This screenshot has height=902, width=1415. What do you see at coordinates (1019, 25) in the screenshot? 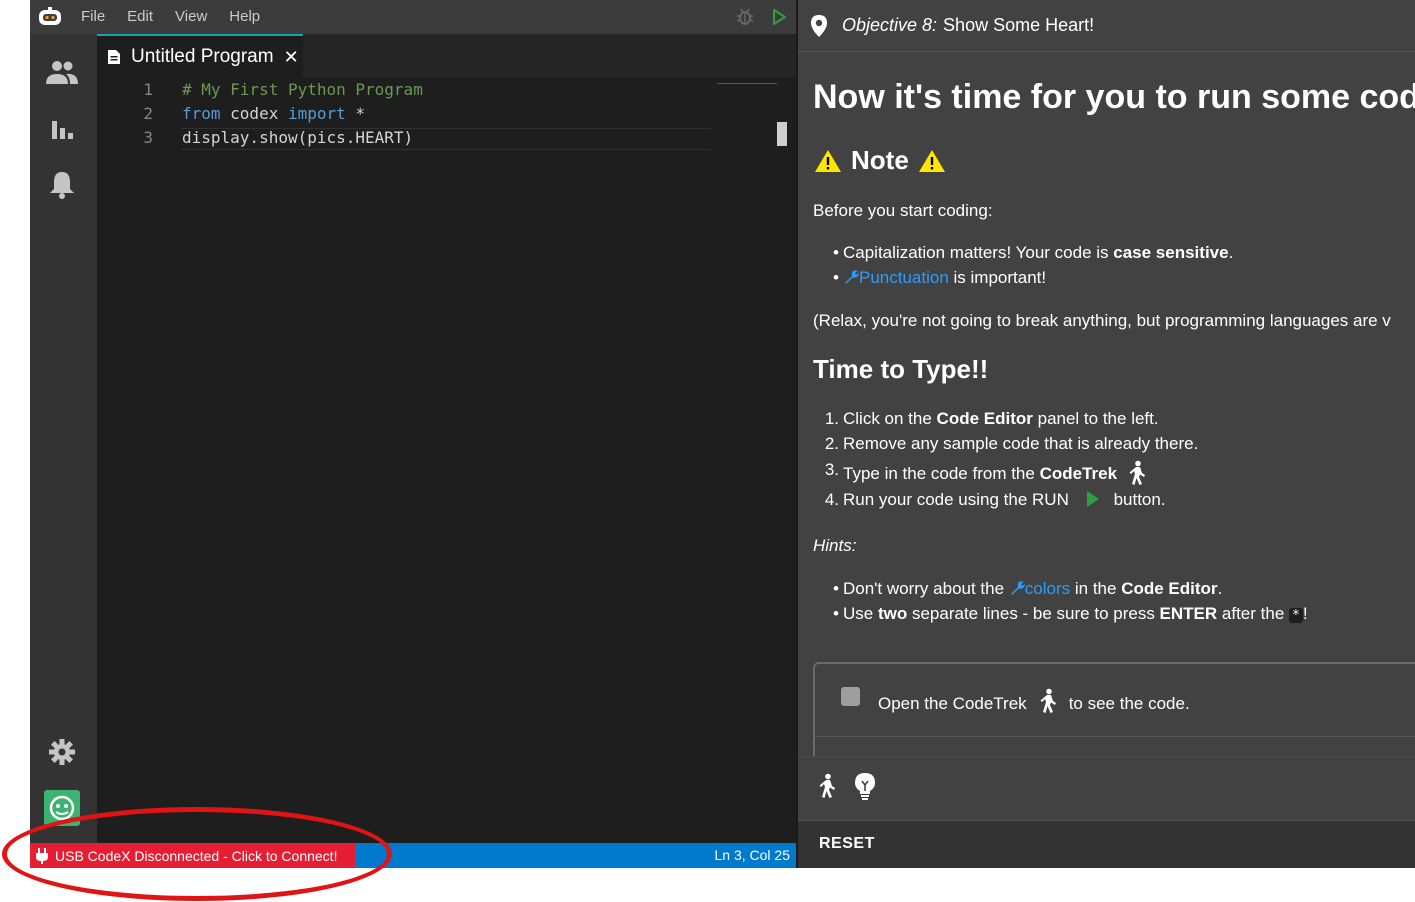
I see `objective-title: Show Some Heart!` at bounding box center [1019, 25].